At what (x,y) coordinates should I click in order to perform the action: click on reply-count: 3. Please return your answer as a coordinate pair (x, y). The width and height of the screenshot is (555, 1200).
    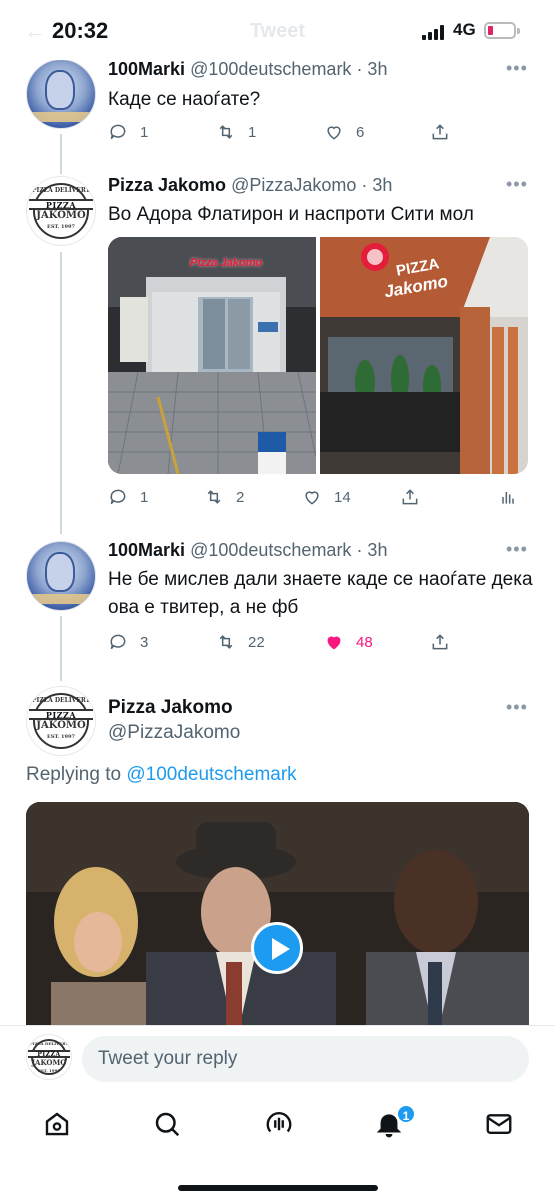
    Looking at the image, I should click on (144, 642).